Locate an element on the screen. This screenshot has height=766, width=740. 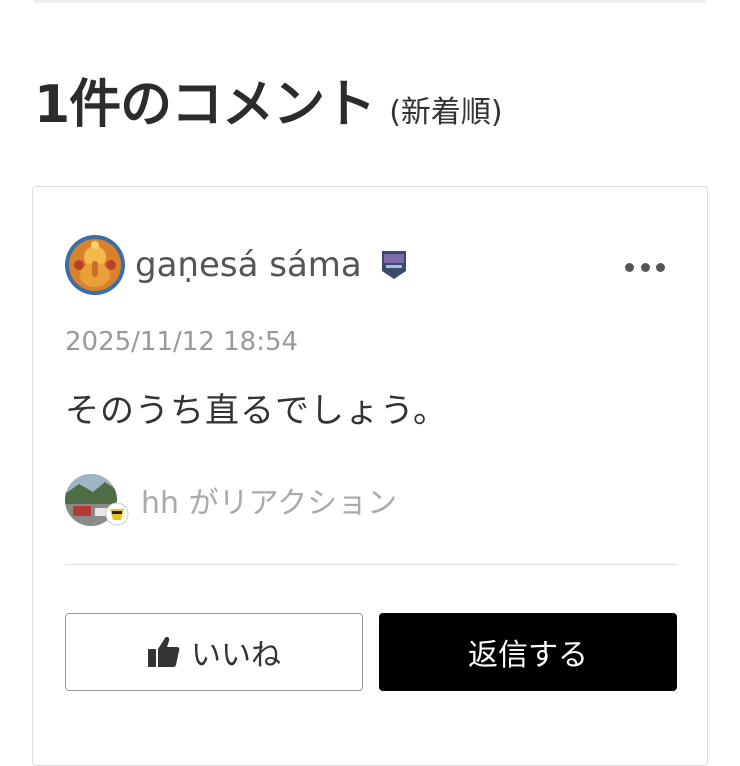
member-badge-icon is located at coordinates (394, 265).